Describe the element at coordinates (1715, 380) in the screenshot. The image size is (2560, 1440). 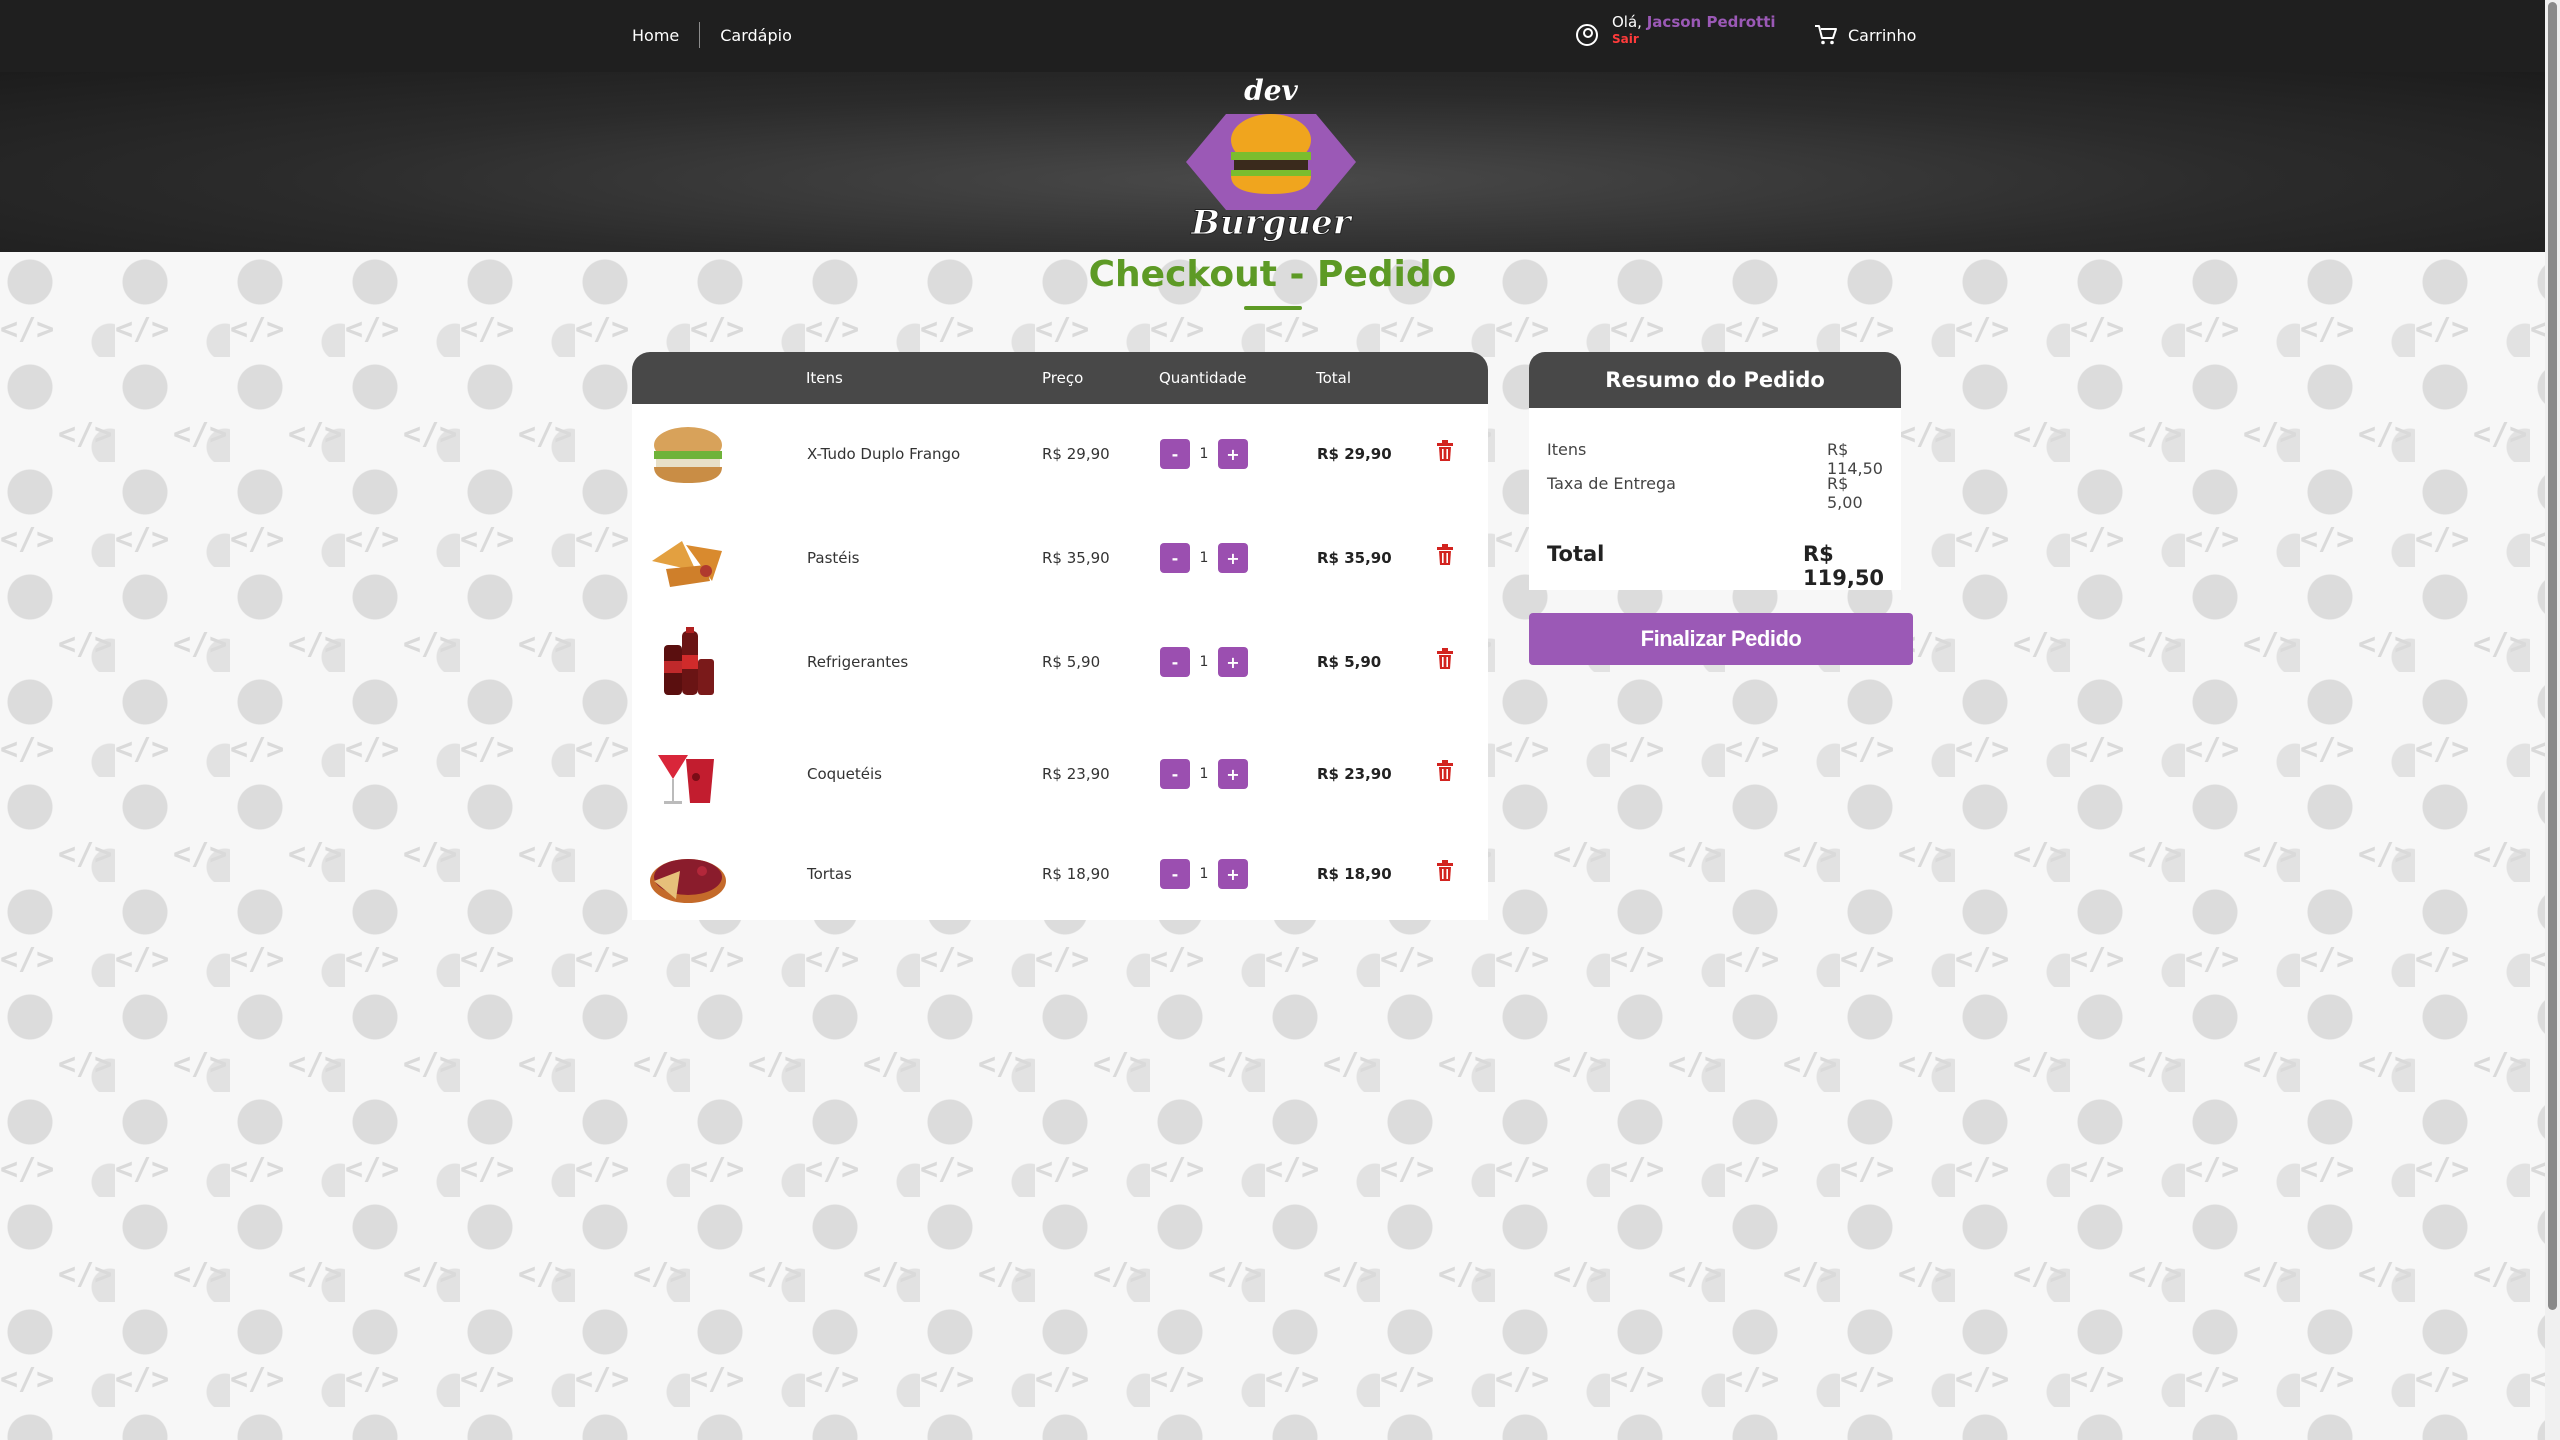
I see `summary-title: Resumo do Pedido` at that location.